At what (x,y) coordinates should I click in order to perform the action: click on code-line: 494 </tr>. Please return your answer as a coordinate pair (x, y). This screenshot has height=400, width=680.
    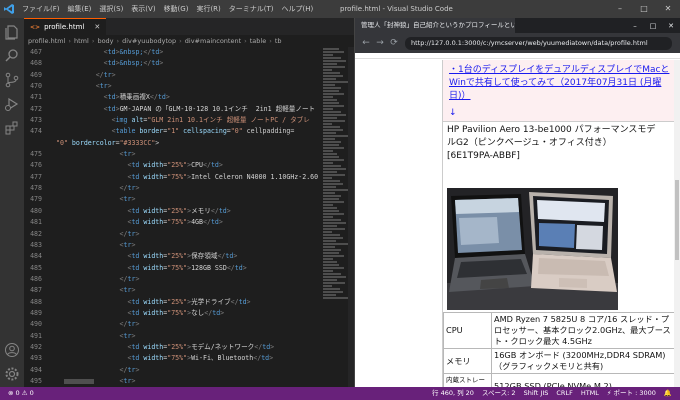
    Looking at the image, I should click on (172, 370).